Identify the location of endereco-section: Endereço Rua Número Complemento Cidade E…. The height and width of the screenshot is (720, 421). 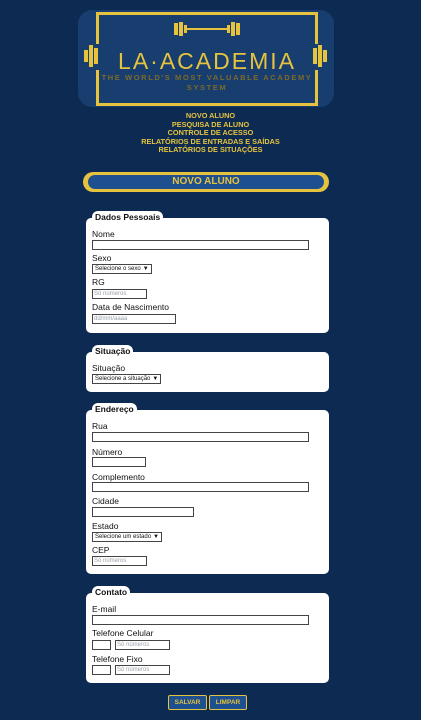
(207, 488).